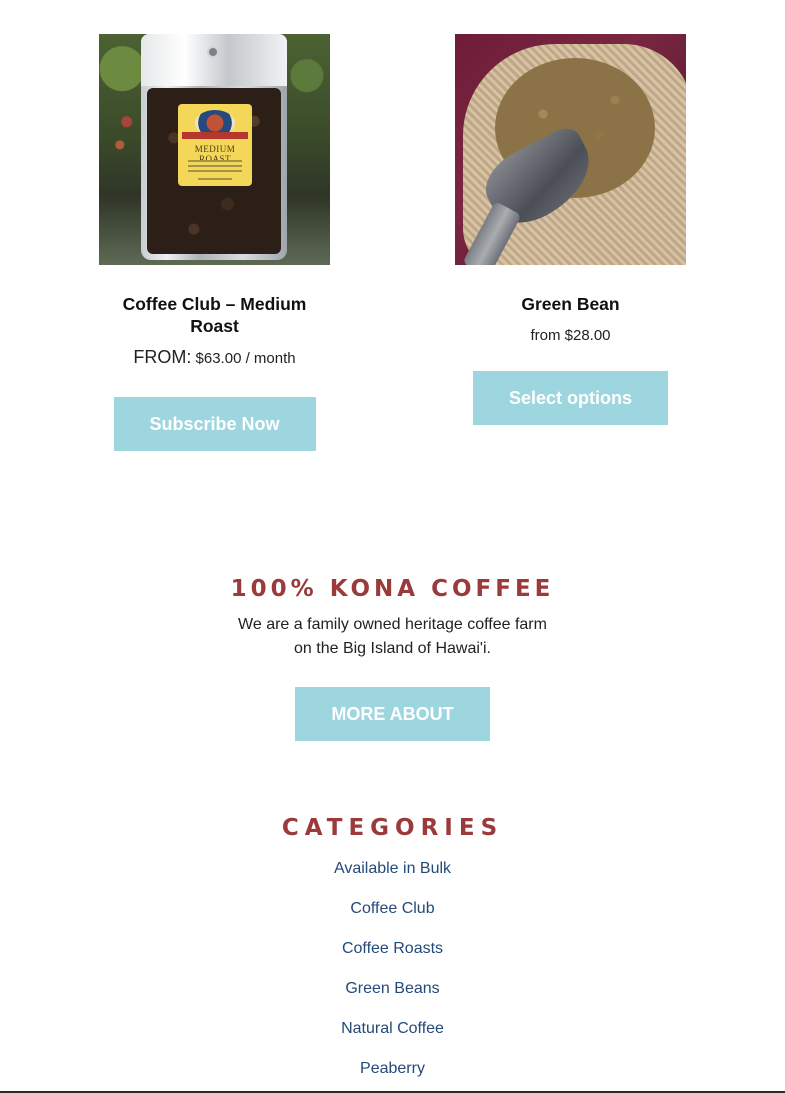 The width and height of the screenshot is (785, 1093). What do you see at coordinates (570, 304) in the screenshot?
I see `product-title: Green Bean` at bounding box center [570, 304].